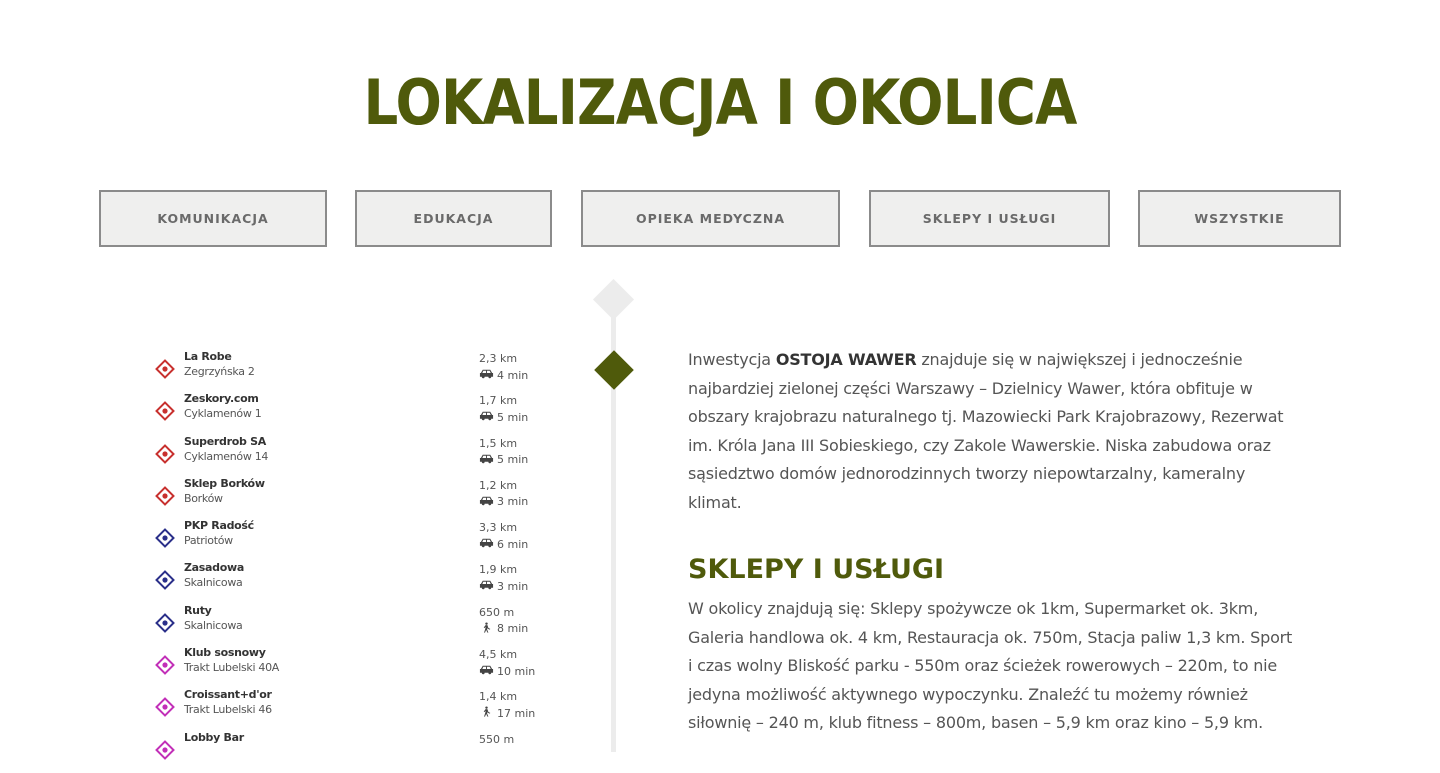  Describe the element at coordinates (507, 713) in the screenshot. I see `place-time: 17 min` at that location.